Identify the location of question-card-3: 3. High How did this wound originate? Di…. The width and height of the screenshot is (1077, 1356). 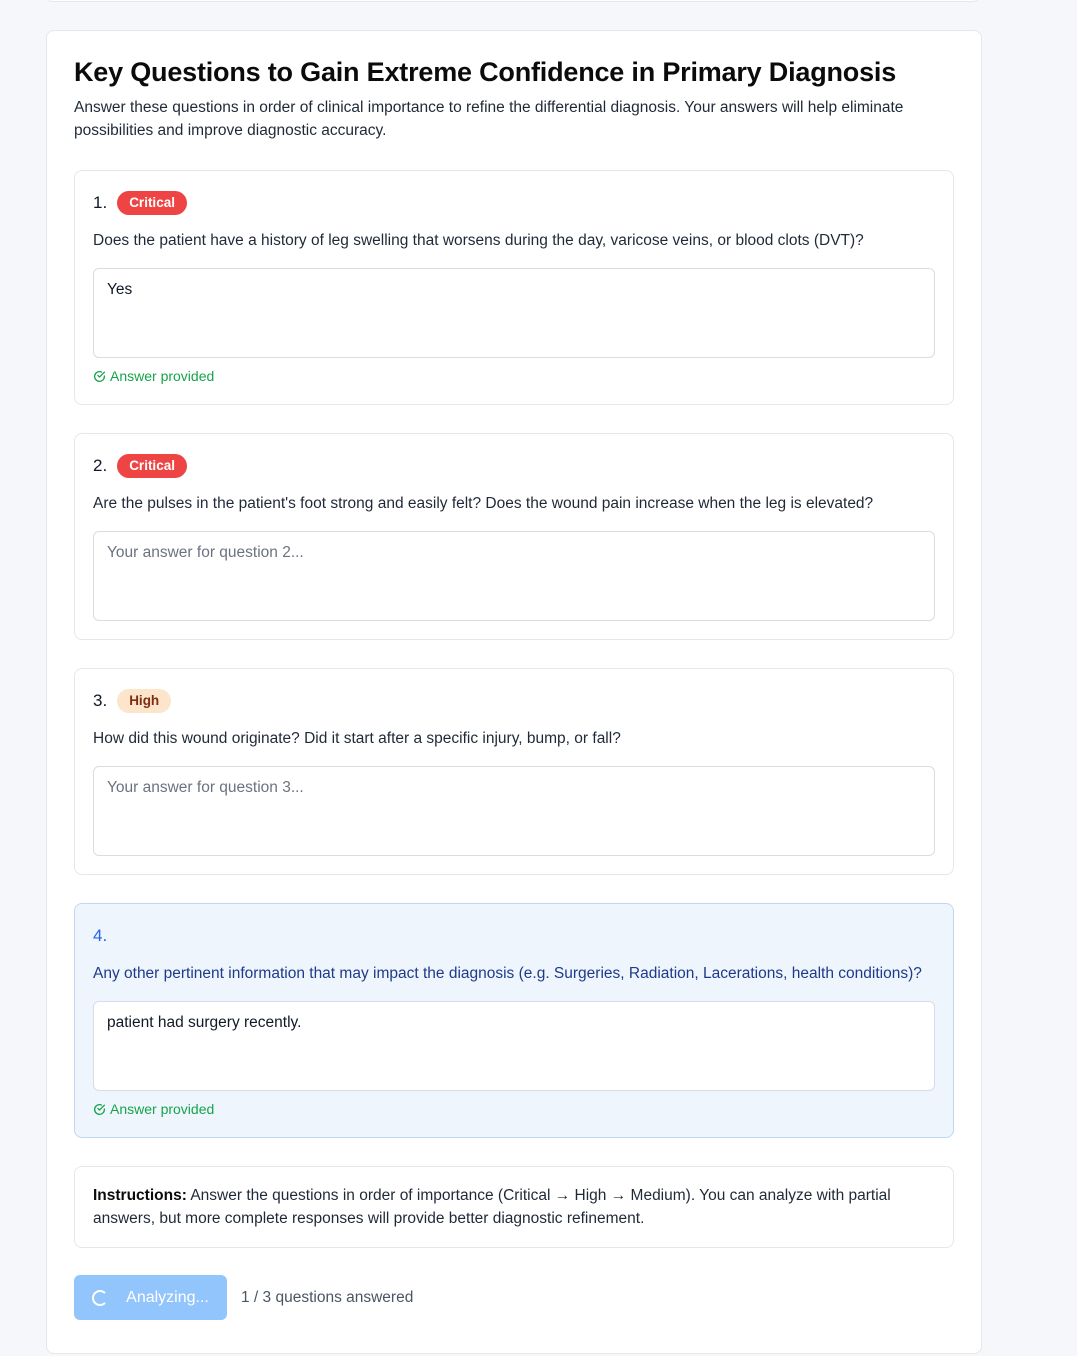
(514, 771).